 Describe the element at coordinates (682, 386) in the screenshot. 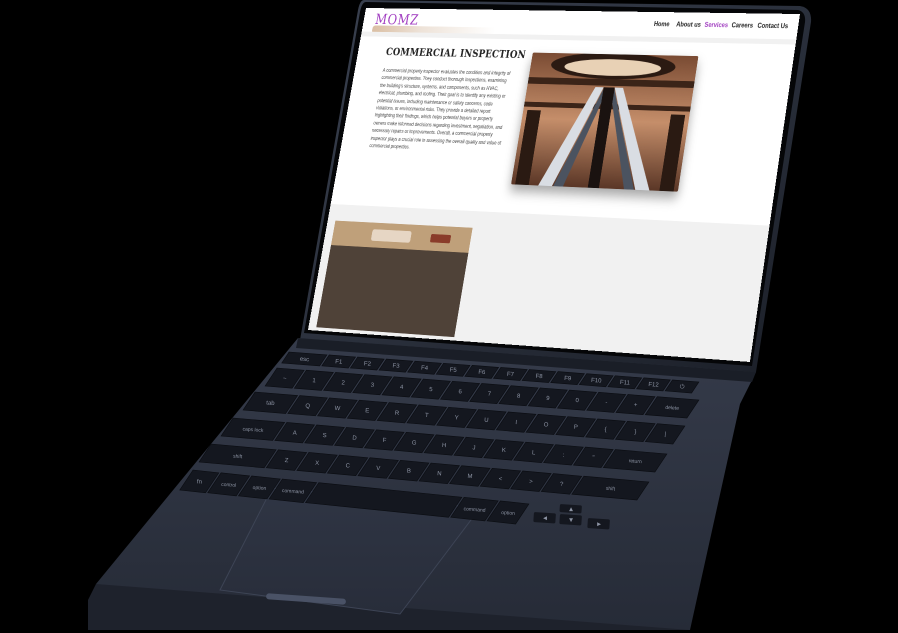

I see `key-label: ⏻` at that location.